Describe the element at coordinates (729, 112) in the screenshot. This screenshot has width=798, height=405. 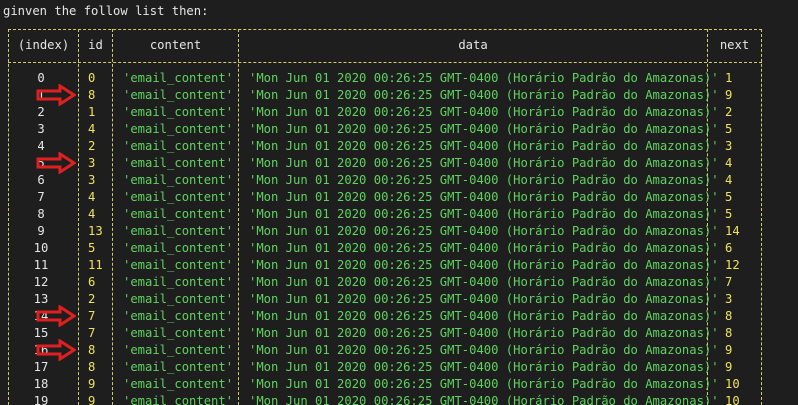
I see `cell-next: 2` at that location.